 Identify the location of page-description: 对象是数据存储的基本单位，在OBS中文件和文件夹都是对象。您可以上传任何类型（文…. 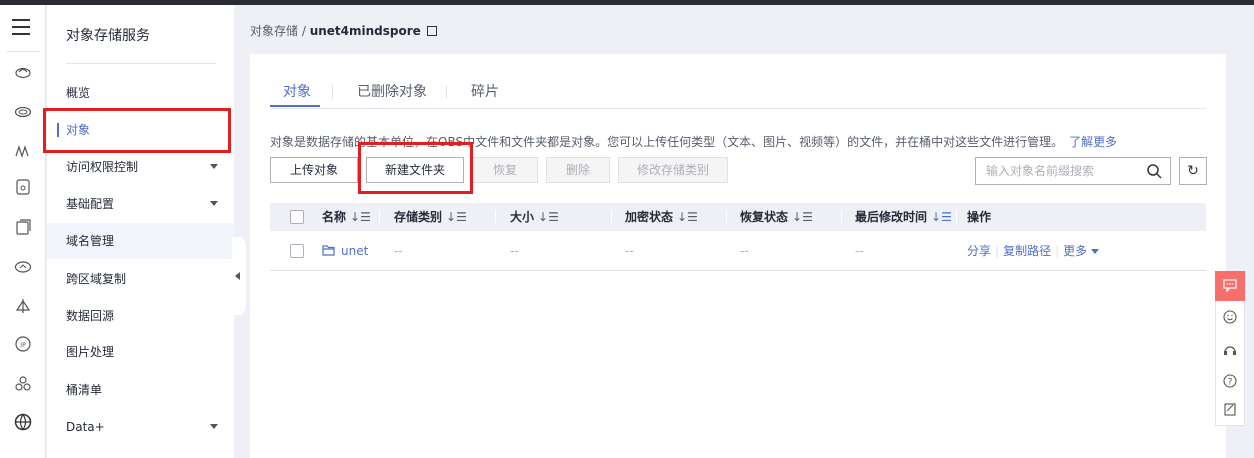
(693, 141).